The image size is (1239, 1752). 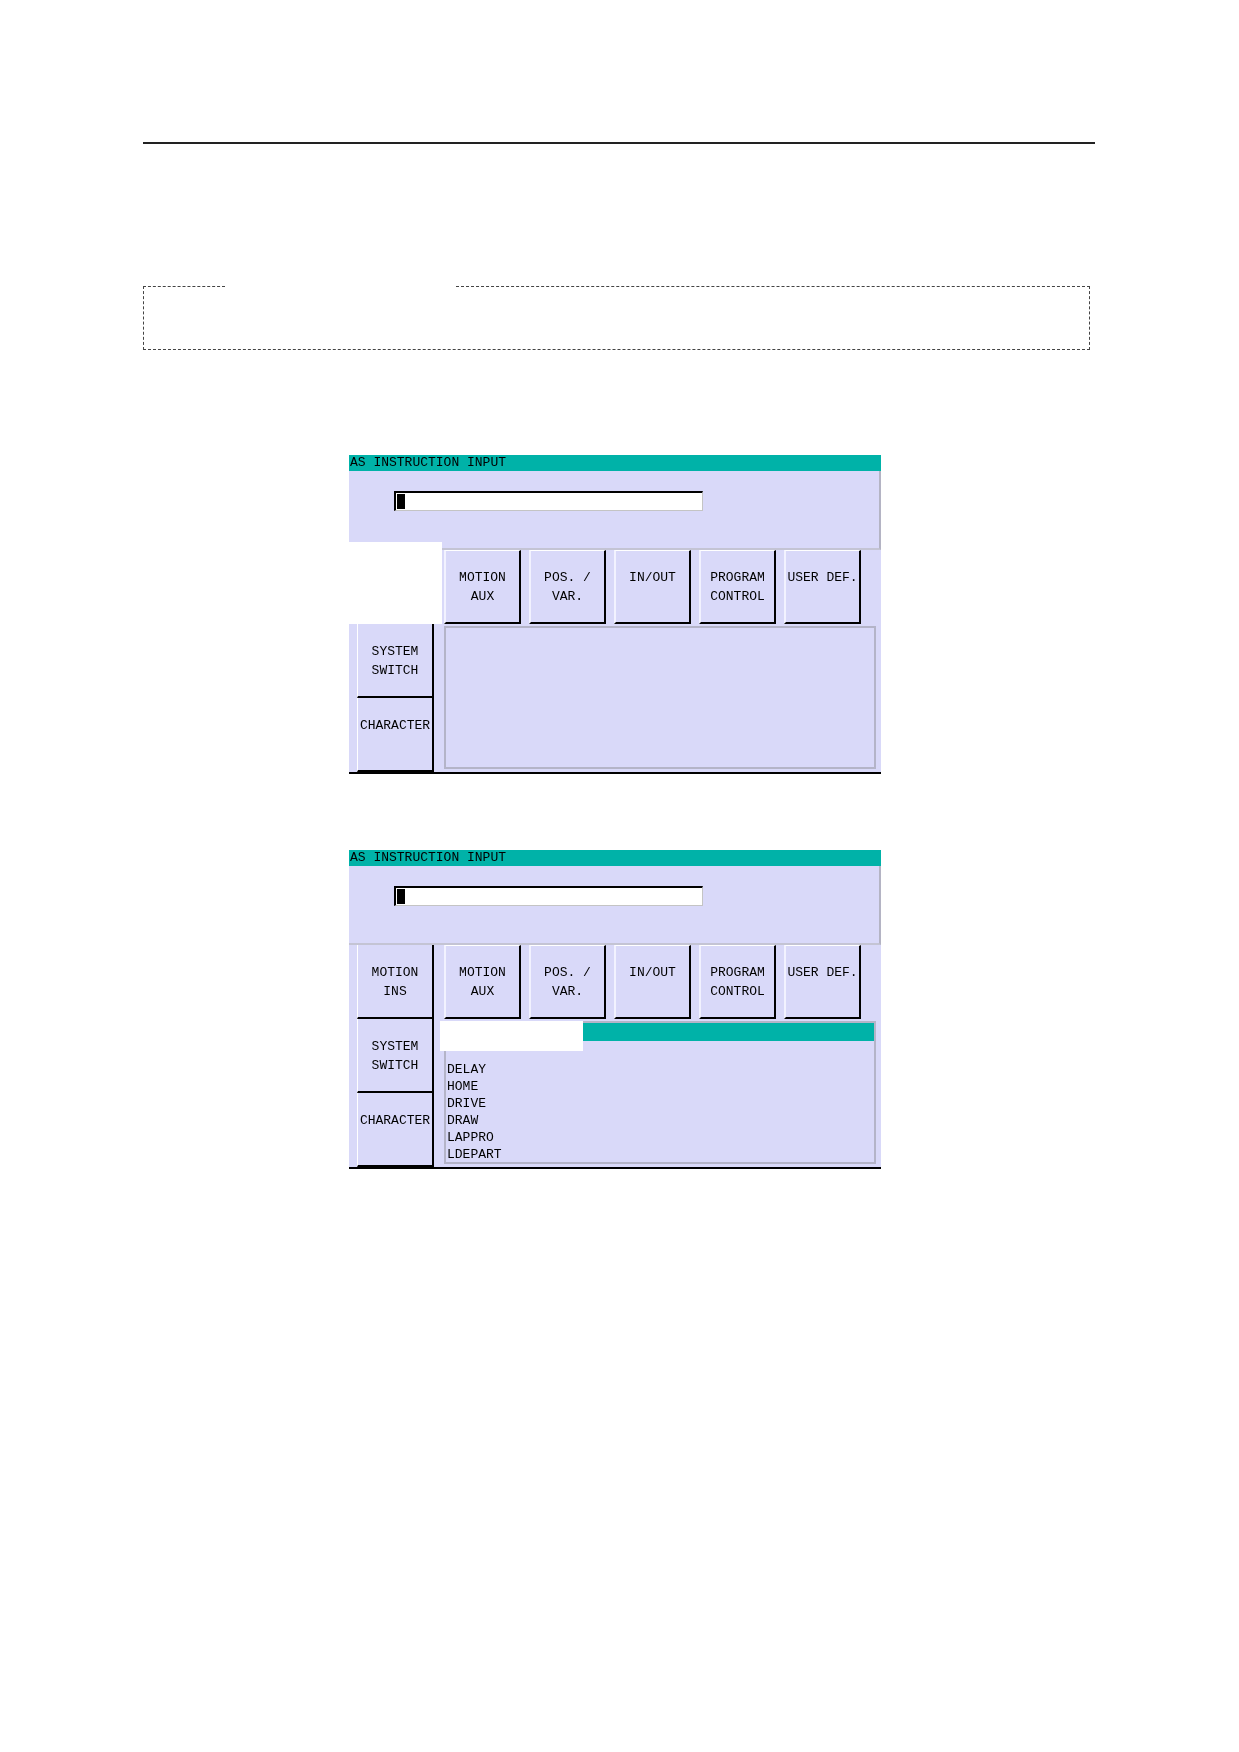 I want to click on list-item: LAPPRO, so click(x=470, y=1137).